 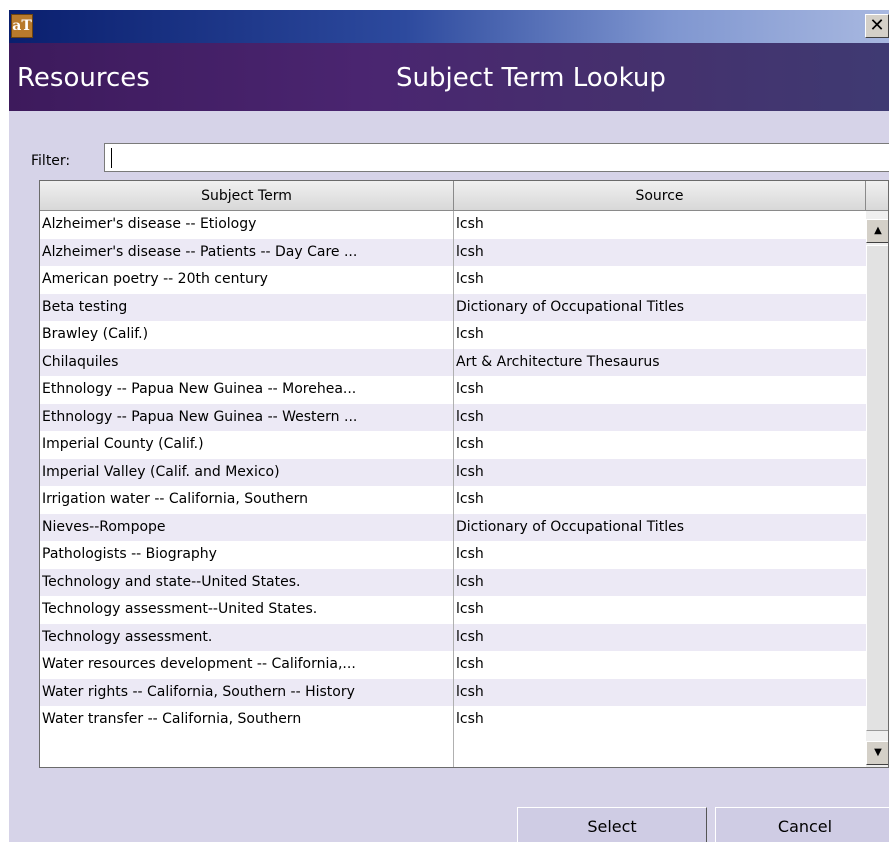 I want to click on app-logo-icon: aT, so click(x=22, y=26).